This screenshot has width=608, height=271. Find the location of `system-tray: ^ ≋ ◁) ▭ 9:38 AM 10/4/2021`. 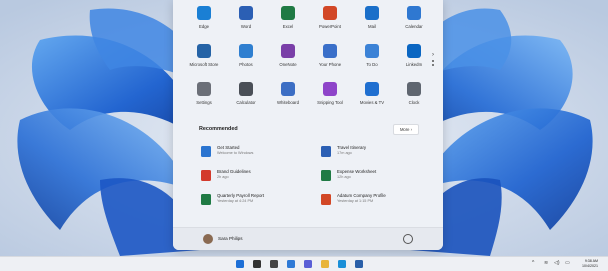

system-tray: ^ ≋ ◁) ▭ 9:38 AM 10/4/2021 is located at coordinates (567, 264).